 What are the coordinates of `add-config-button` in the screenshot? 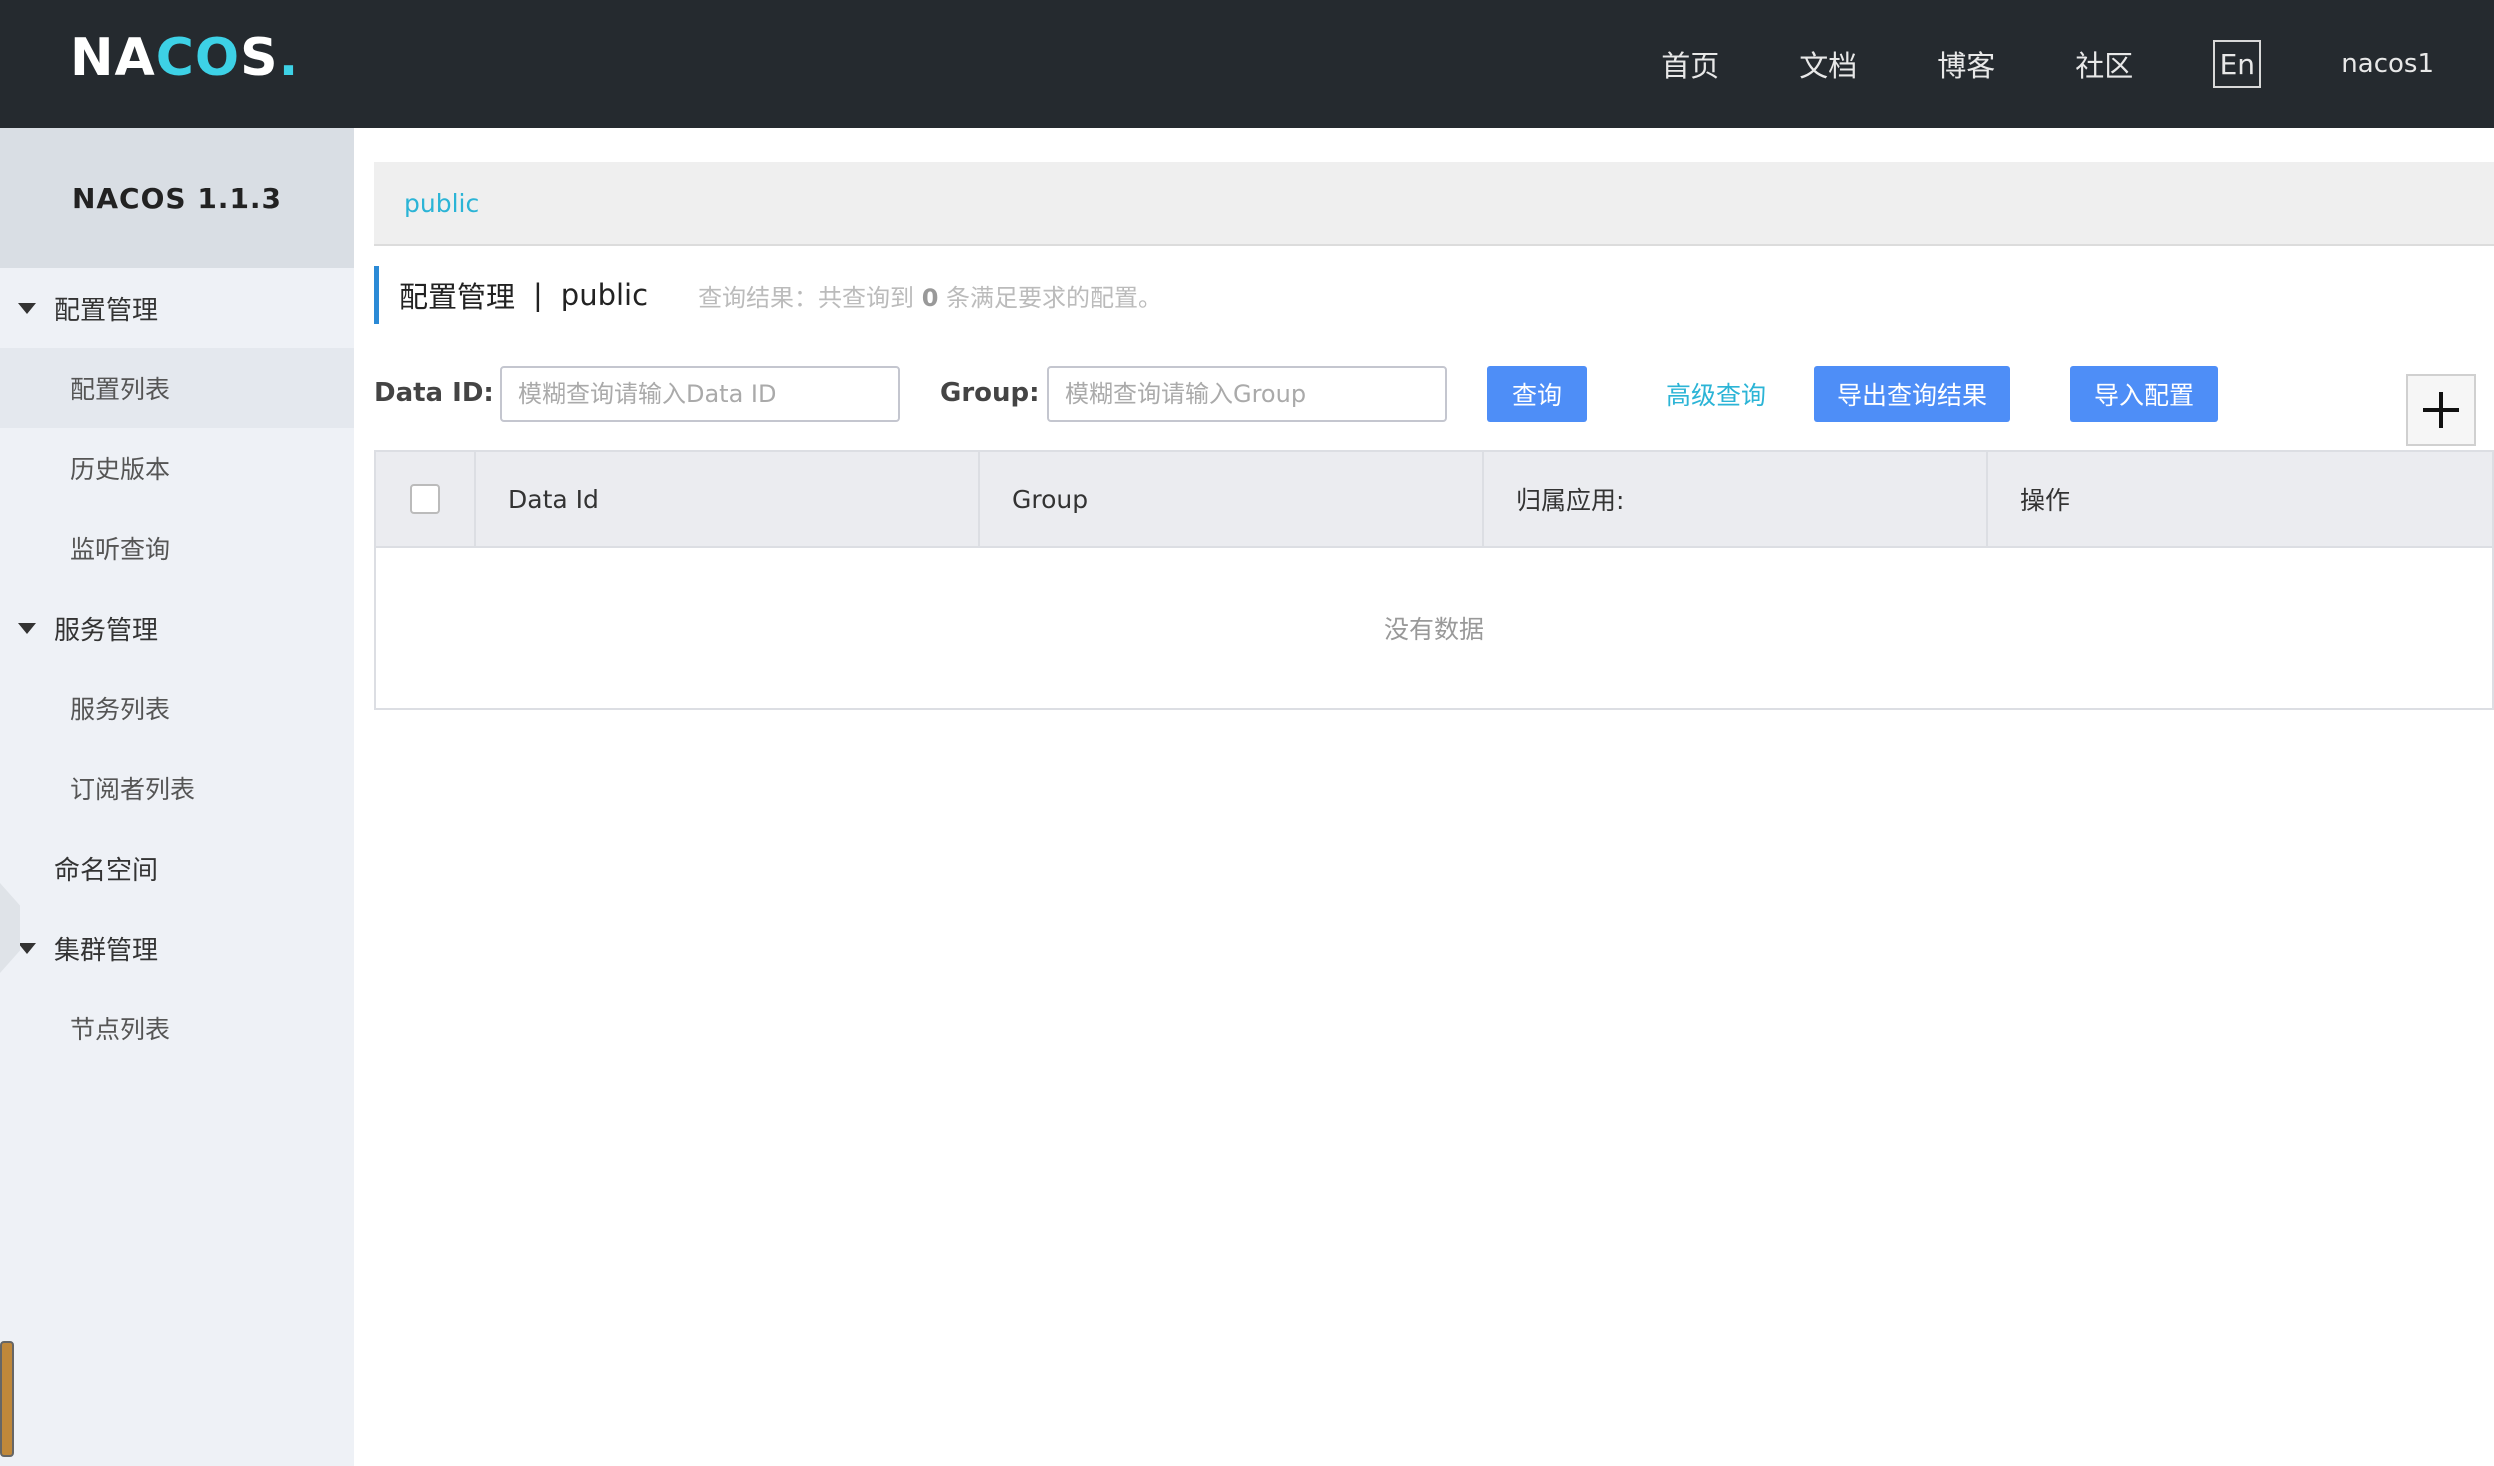 It's located at (2441, 410).